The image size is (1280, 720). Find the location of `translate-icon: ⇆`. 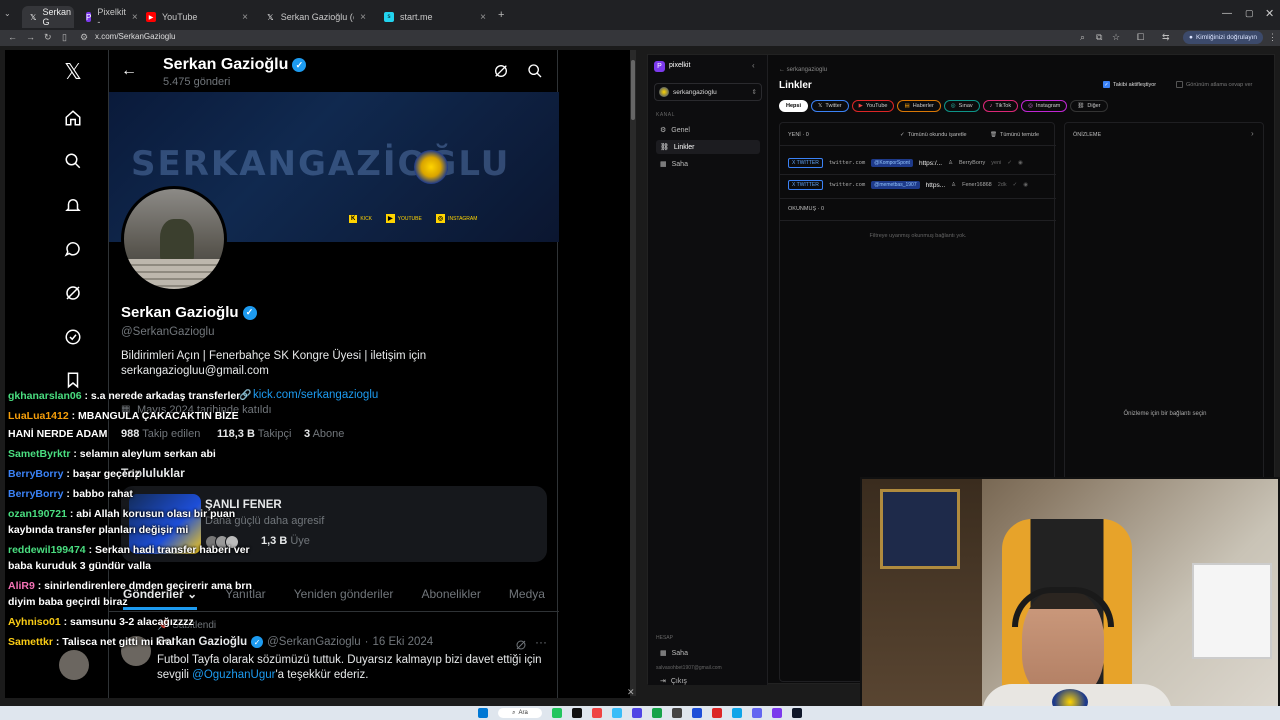

translate-icon: ⇆ is located at coordinates (1166, 37).